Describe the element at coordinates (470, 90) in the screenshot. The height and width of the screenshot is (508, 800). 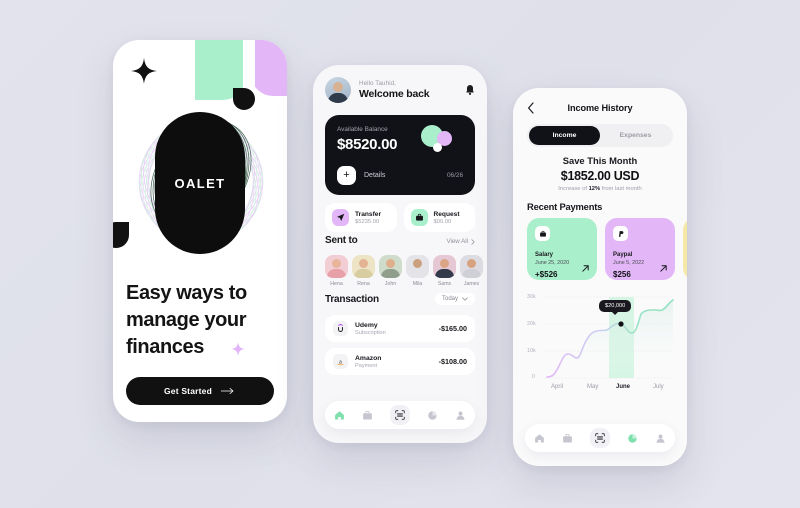
I see `bell-icon` at that location.